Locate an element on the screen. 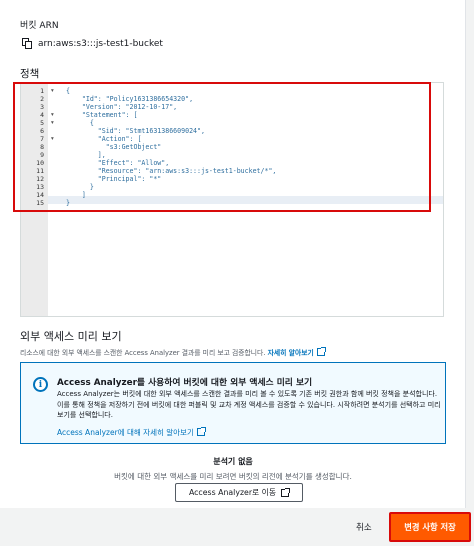  go-to-access-analyzer-label: Access Analyzer로 이동 is located at coordinates (232, 492).